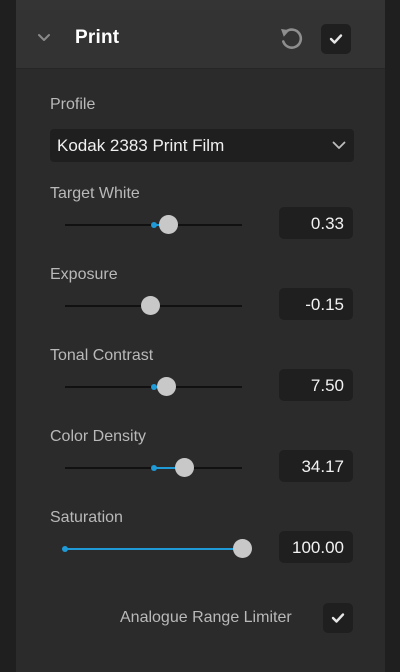  What do you see at coordinates (102, 355) in the screenshot?
I see `slider-label: Tonal Contrast` at bounding box center [102, 355].